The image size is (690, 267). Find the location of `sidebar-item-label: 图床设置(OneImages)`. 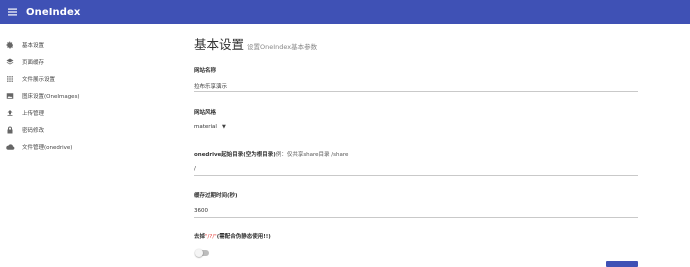

sidebar-item-label: 图床设置(OneImages) is located at coordinates (51, 96).